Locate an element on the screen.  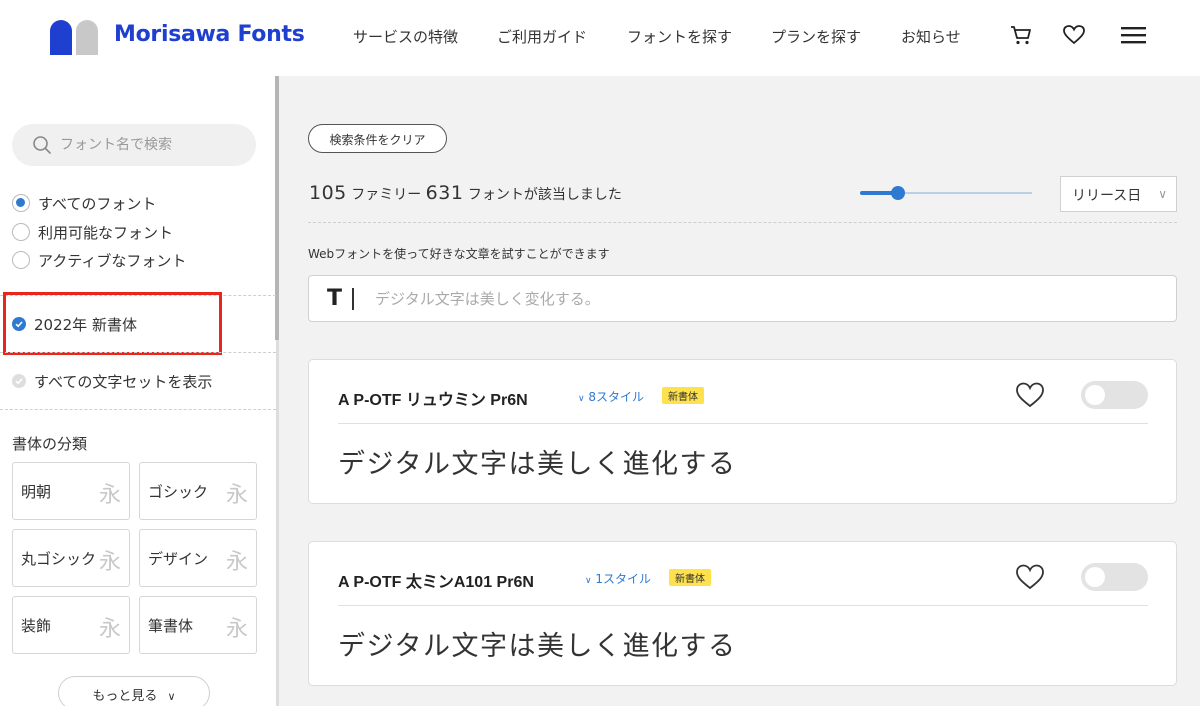
category-maru-gothic: 丸ゴシック 永 is located at coordinates (71, 558).